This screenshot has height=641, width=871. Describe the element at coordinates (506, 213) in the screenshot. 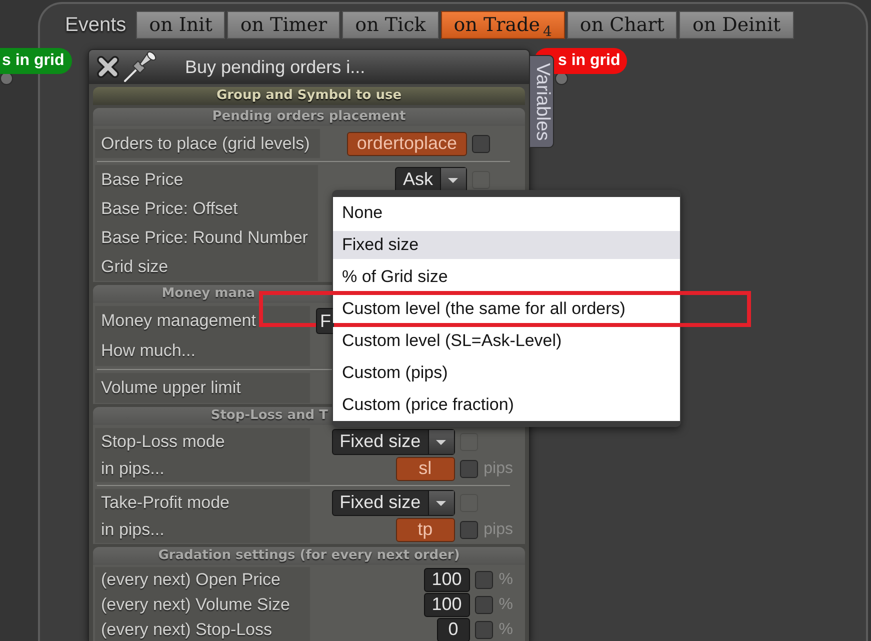

I see `dropdown-option: None` at that location.